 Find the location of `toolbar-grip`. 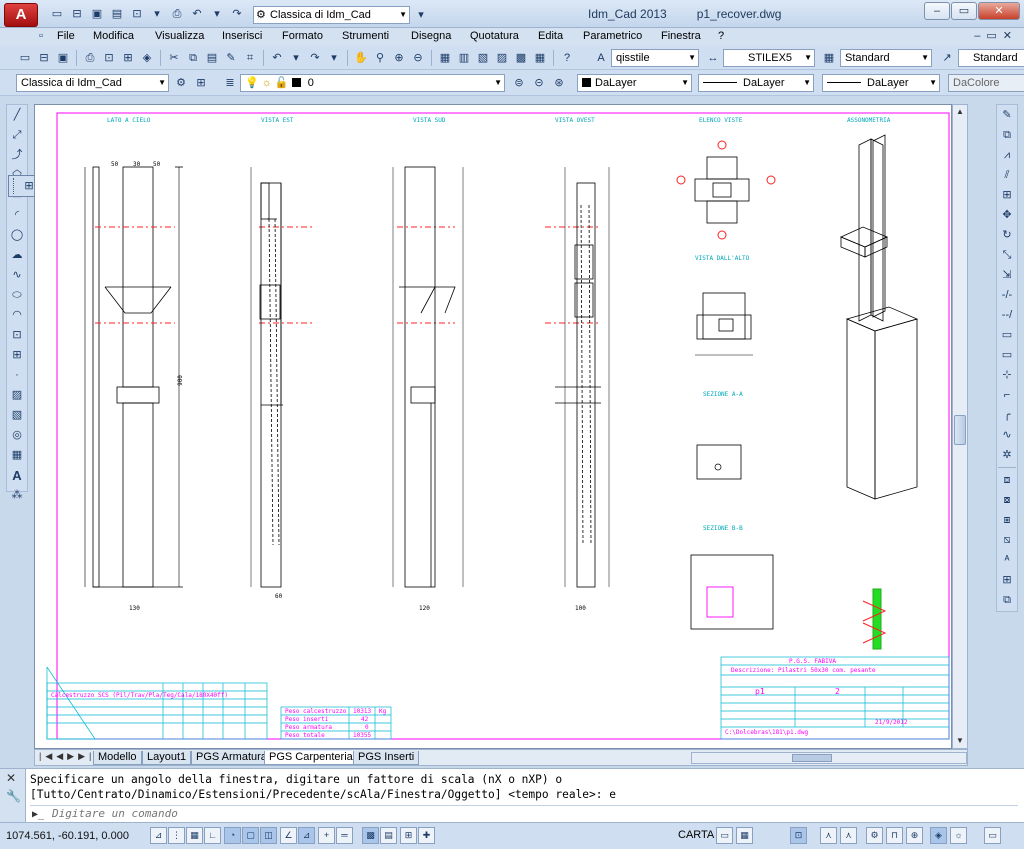

toolbar-grip is located at coordinates (14, 186).